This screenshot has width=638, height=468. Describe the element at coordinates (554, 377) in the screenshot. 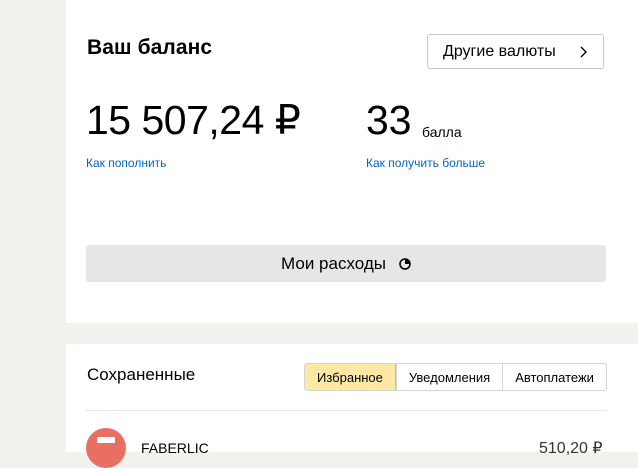

I see `tab-autopayments: Автоплатежи` at that location.